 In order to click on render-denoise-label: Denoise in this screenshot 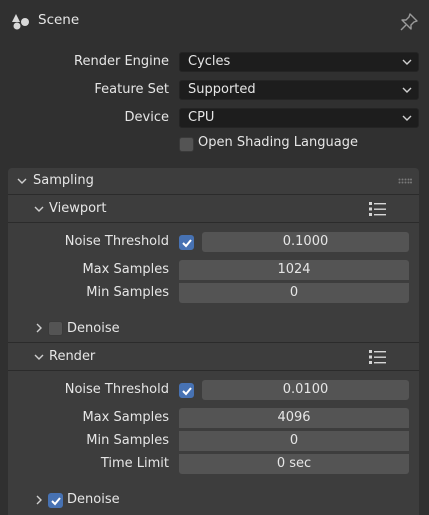, I will do `click(93, 500)`.